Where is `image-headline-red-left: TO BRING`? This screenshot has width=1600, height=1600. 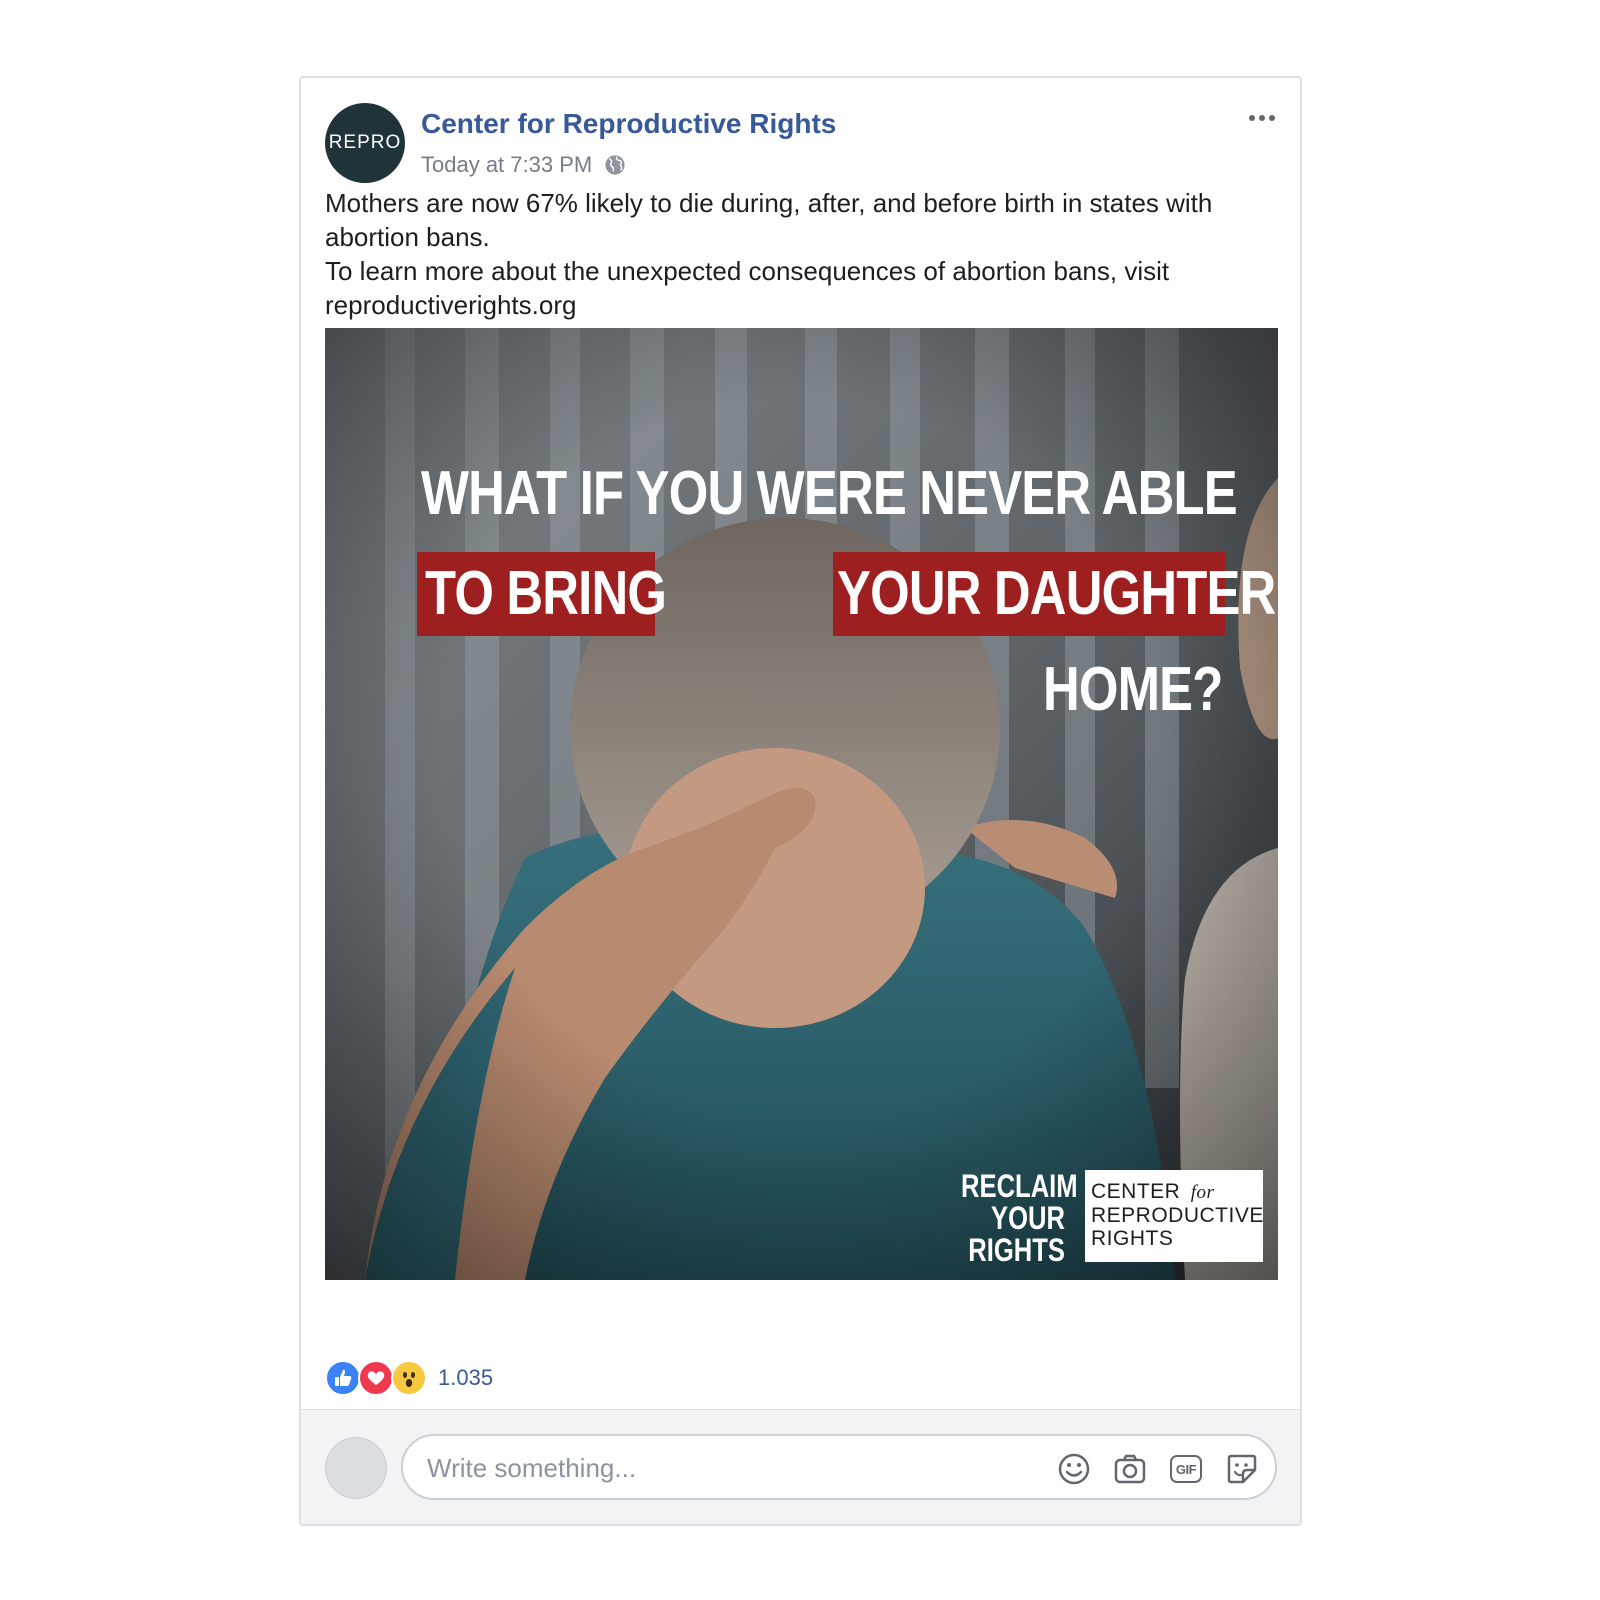 image-headline-red-left: TO BRING is located at coordinates (546, 593).